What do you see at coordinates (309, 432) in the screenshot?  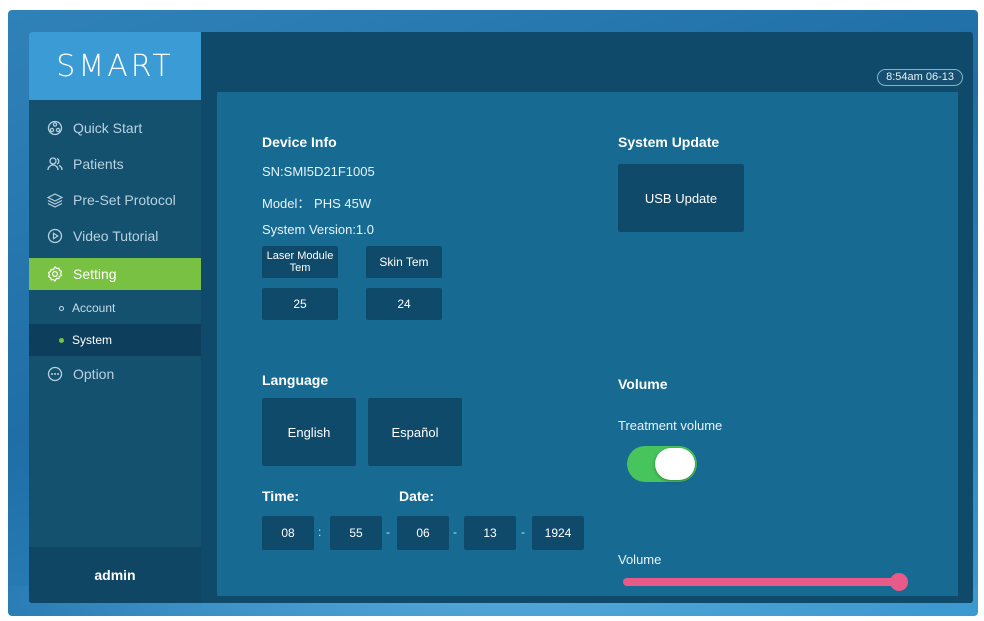 I see `language-english-button: English` at bounding box center [309, 432].